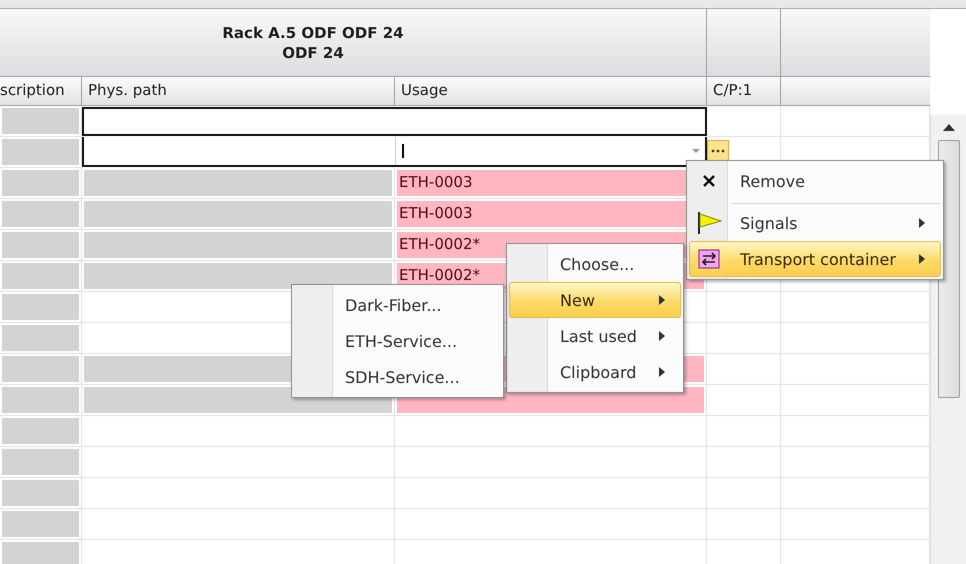  Describe the element at coordinates (595, 300) in the screenshot. I see `menu-item: New` at that location.